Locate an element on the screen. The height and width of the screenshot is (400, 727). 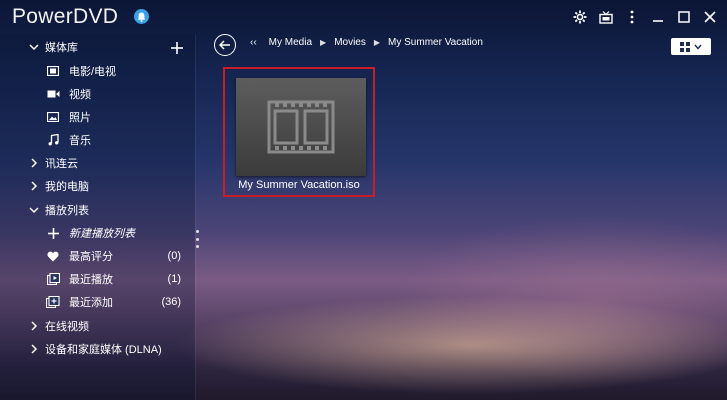
sidebar-item-dlna: 设备和家庭媒体 (DLNA) is located at coordinates (97, 349).